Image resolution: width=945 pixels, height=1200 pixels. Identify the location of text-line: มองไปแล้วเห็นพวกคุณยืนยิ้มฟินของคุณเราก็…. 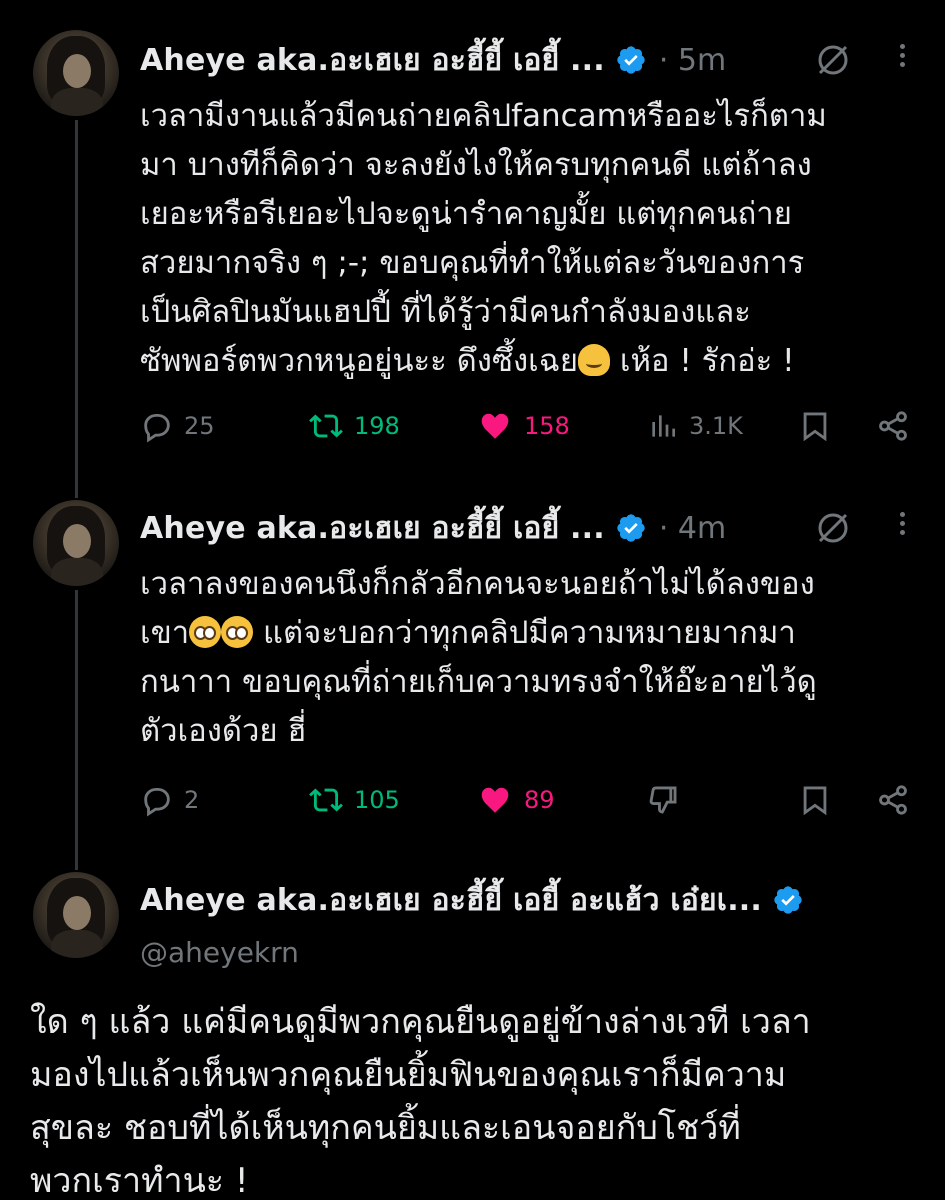
(408, 1075).